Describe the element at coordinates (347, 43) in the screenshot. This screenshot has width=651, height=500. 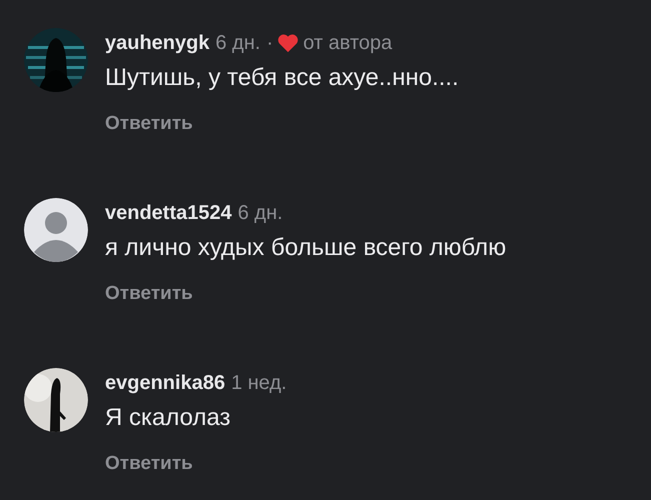
I see `author-like-label: от автора` at that location.